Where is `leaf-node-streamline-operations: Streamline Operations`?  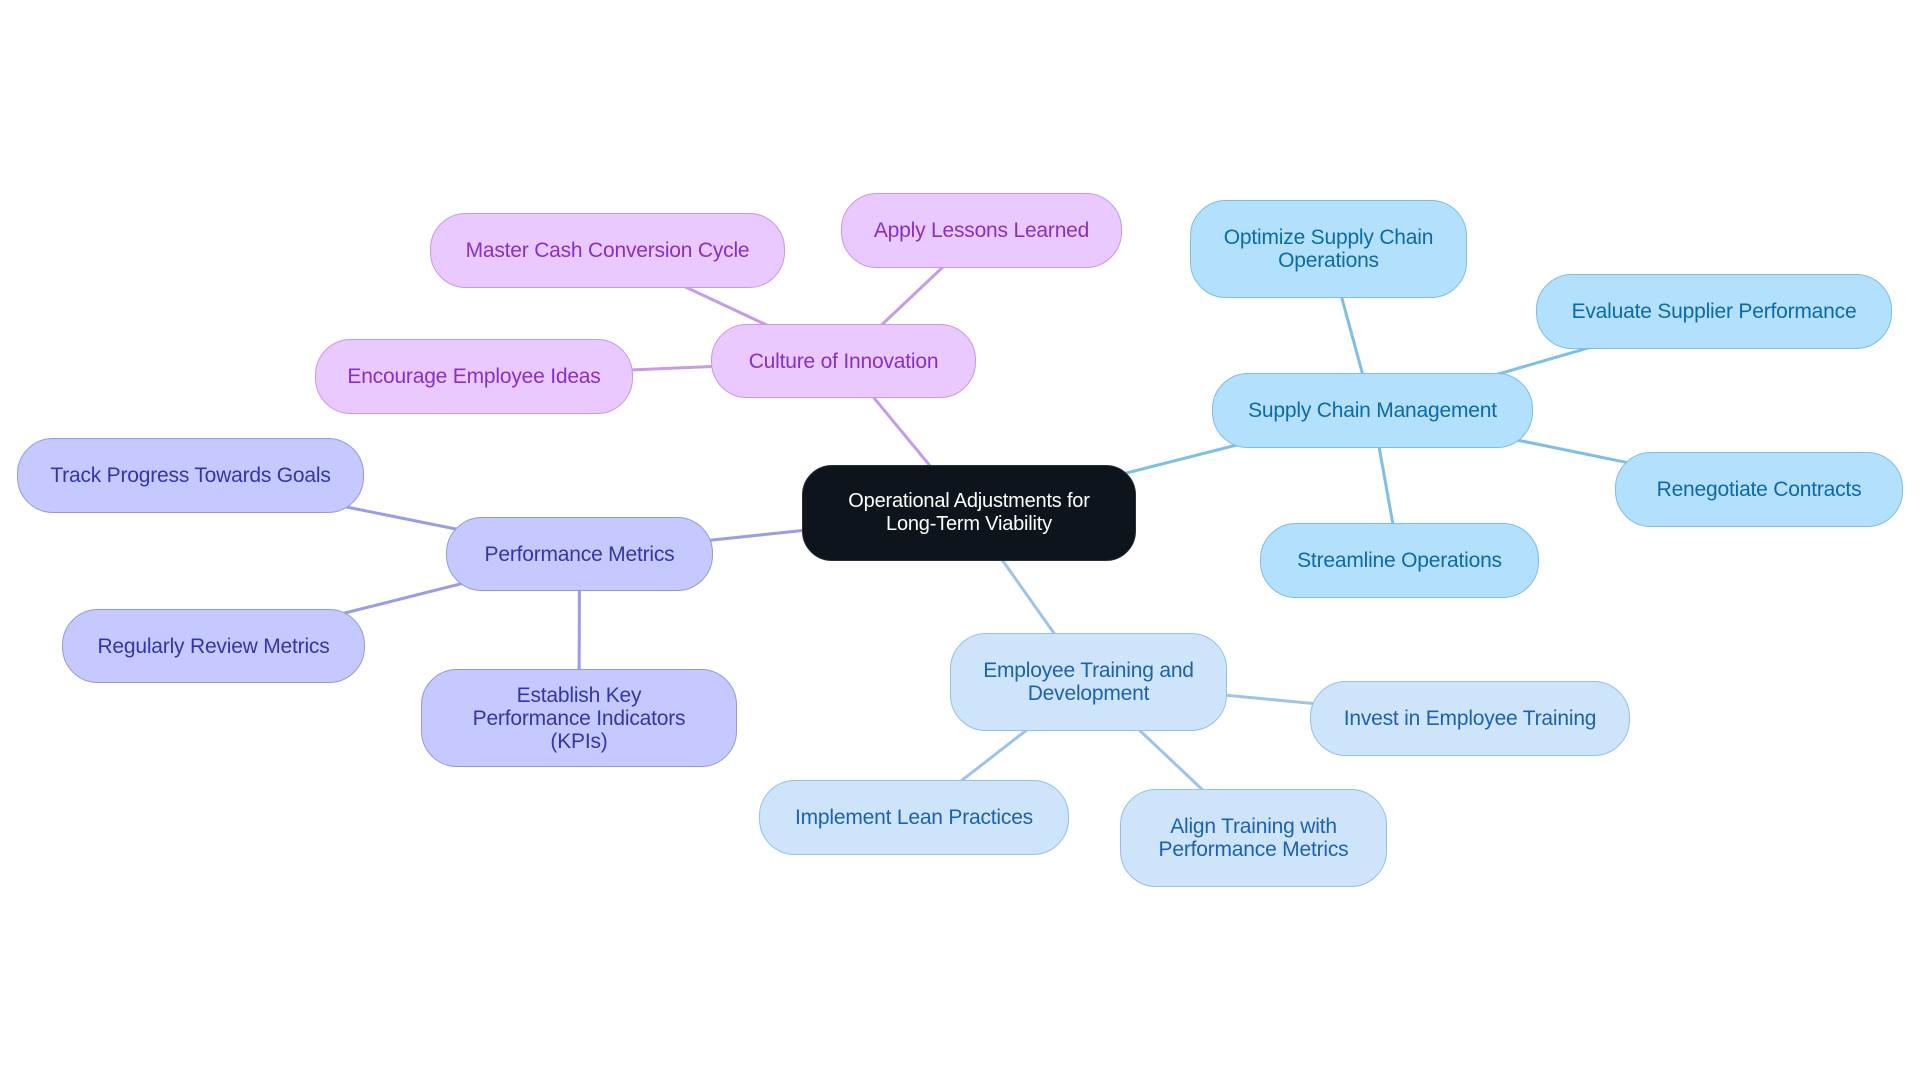
leaf-node-streamline-operations: Streamline Operations is located at coordinates (1399, 560).